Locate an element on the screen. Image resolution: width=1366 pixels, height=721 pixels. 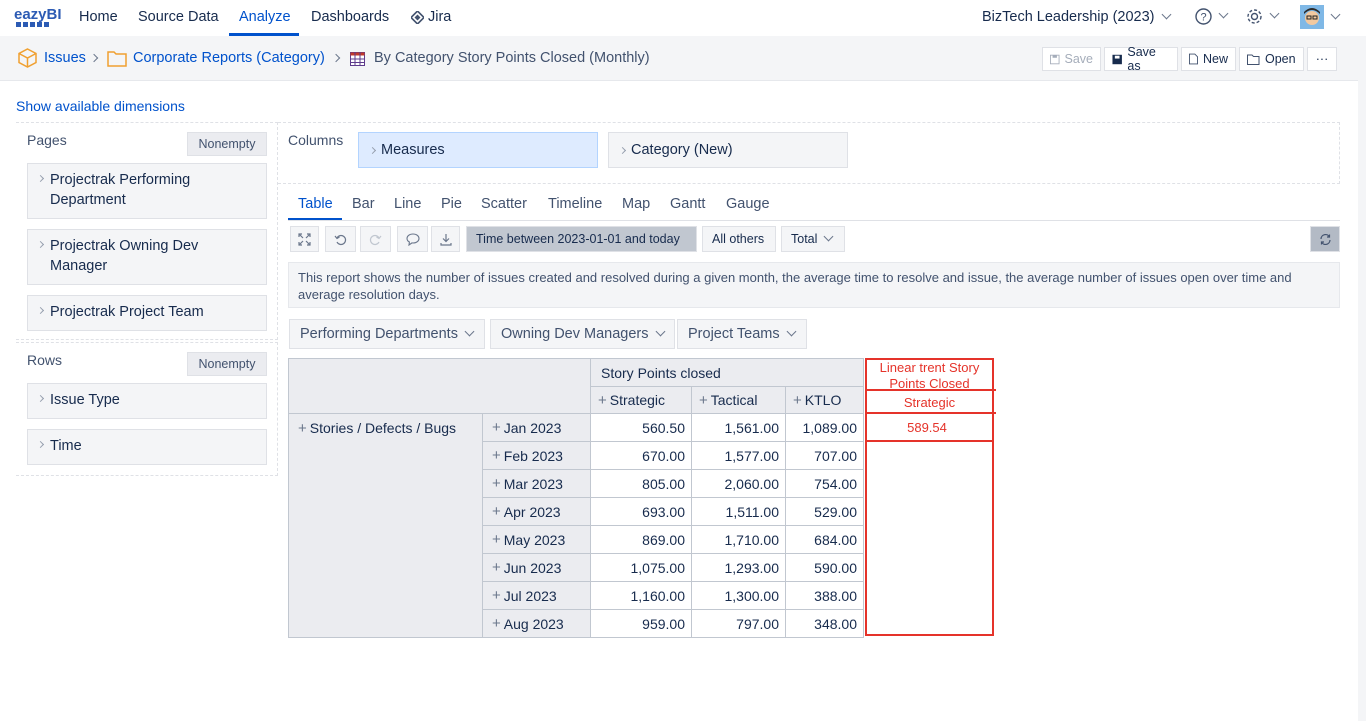
column-header-label: Tactical is located at coordinates (734, 400).